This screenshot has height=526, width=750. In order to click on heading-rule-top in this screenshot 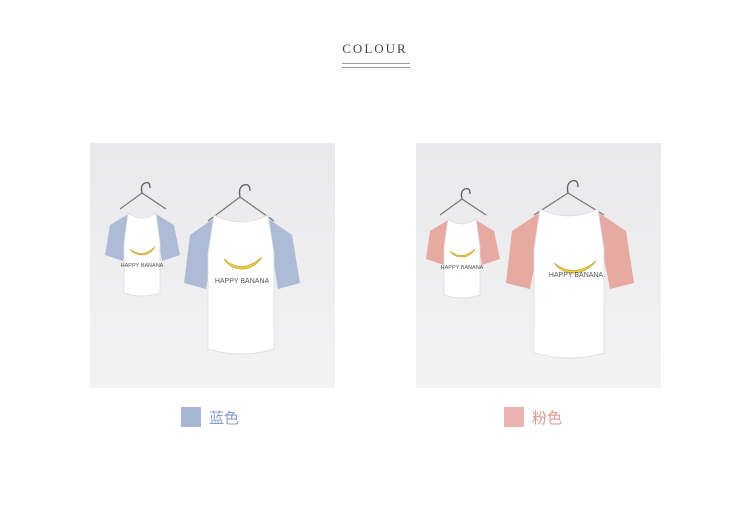, I will do `click(376, 63)`.